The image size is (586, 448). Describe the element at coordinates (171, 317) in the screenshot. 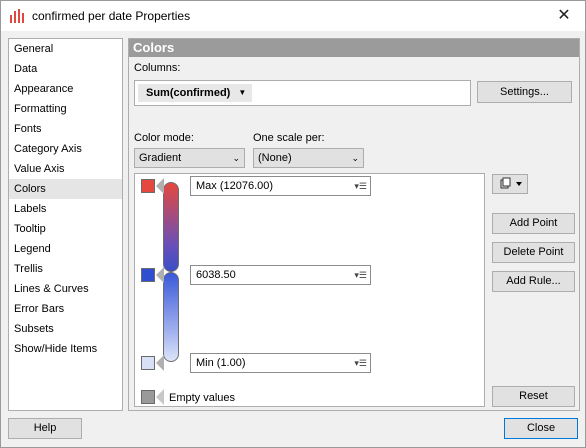

I see `gradient-bar-lower` at that location.